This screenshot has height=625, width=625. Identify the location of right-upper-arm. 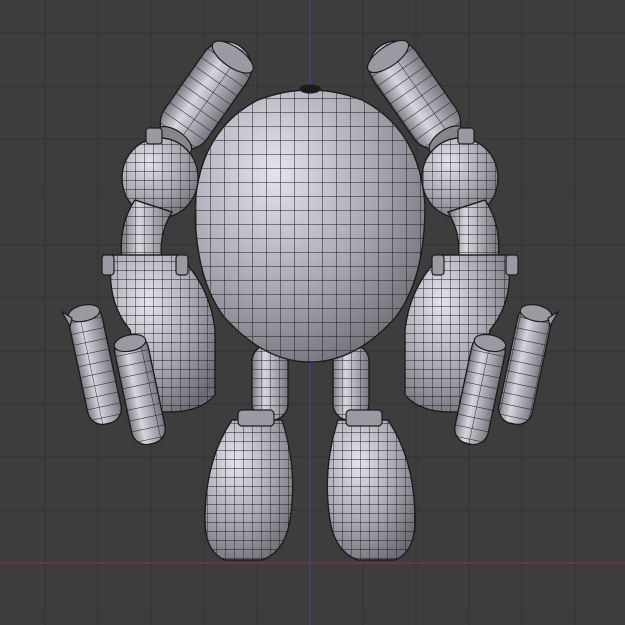
(473, 231).